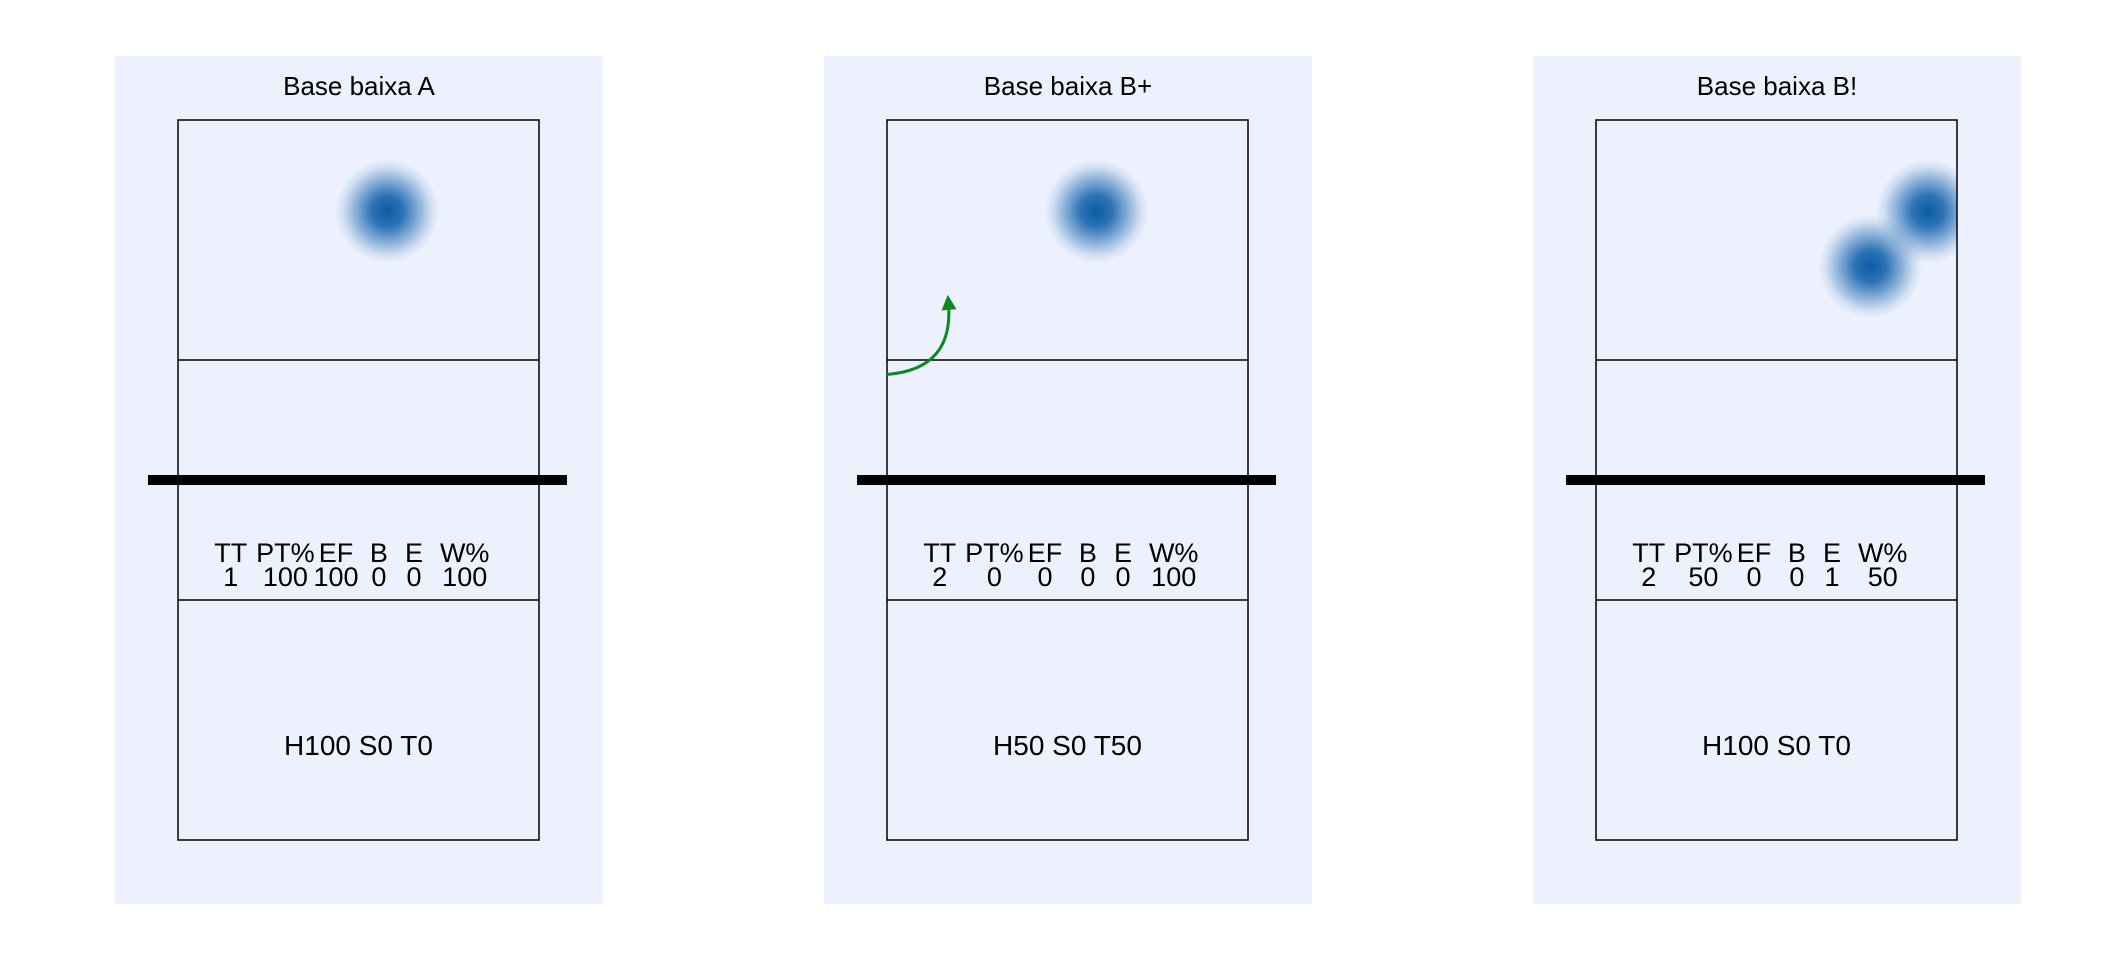 This screenshot has width=2112, height=965. Describe the element at coordinates (359, 86) in the screenshot. I see `panel-title: Base baixa A` at that location.